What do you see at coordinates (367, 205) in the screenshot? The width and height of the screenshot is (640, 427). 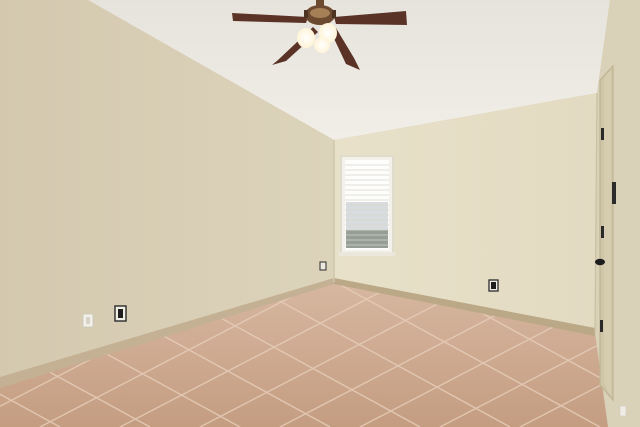 I see `window-with-blinds` at bounding box center [367, 205].